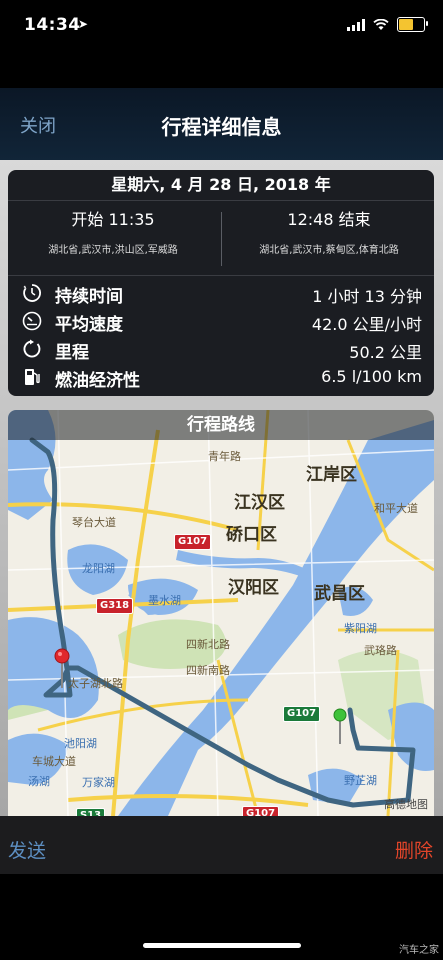 The image size is (443, 960). I want to click on map-label-qingnian: 青年路, so click(224, 456).